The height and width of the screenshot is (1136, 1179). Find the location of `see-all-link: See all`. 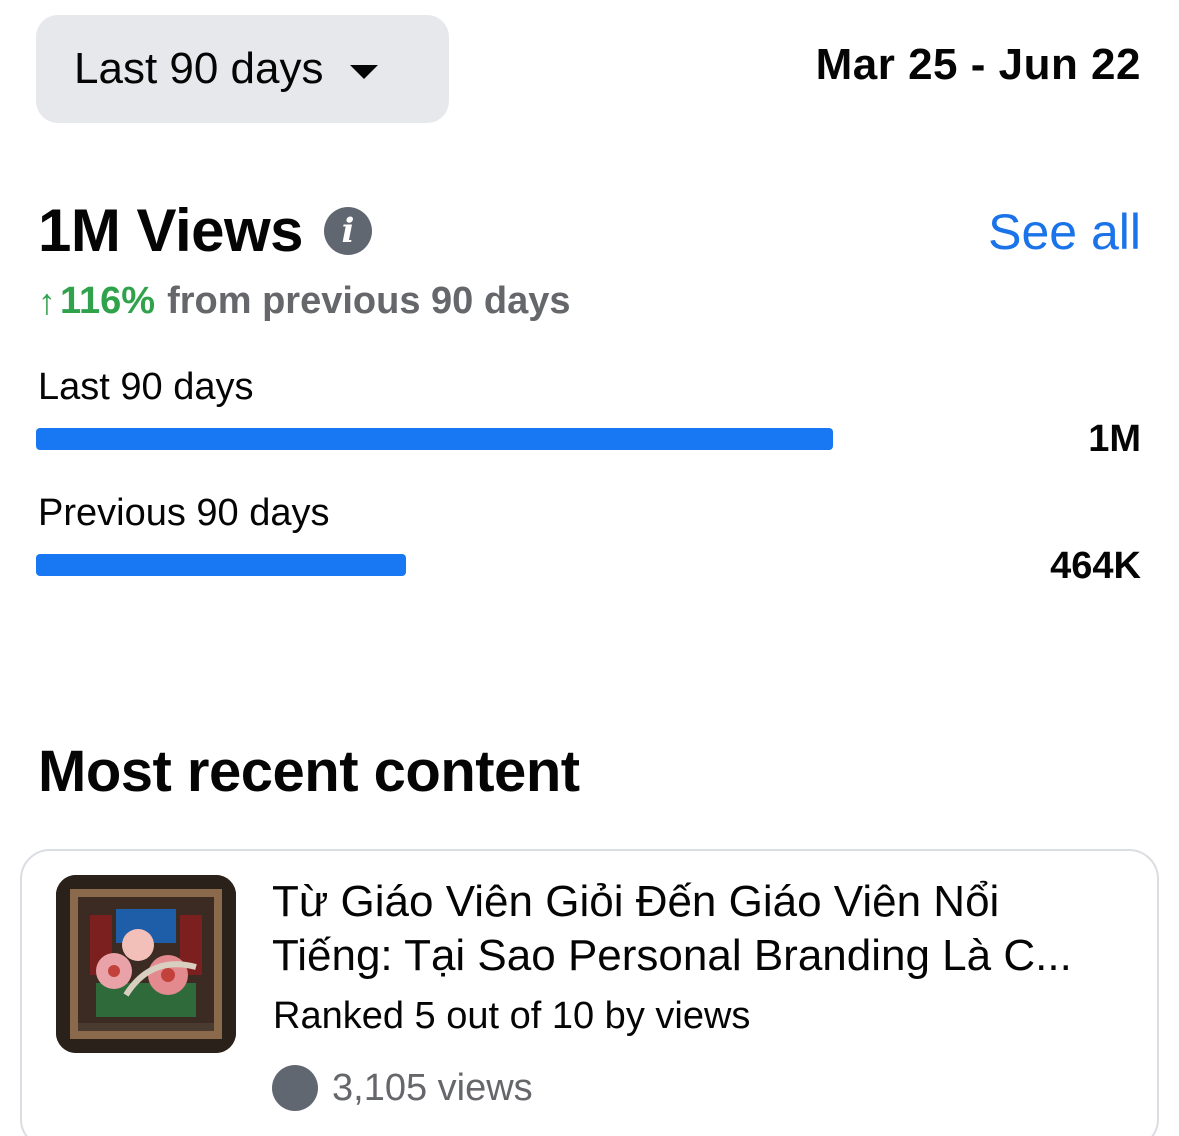

see-all-link: See all is located at coordinates (1064, 232).